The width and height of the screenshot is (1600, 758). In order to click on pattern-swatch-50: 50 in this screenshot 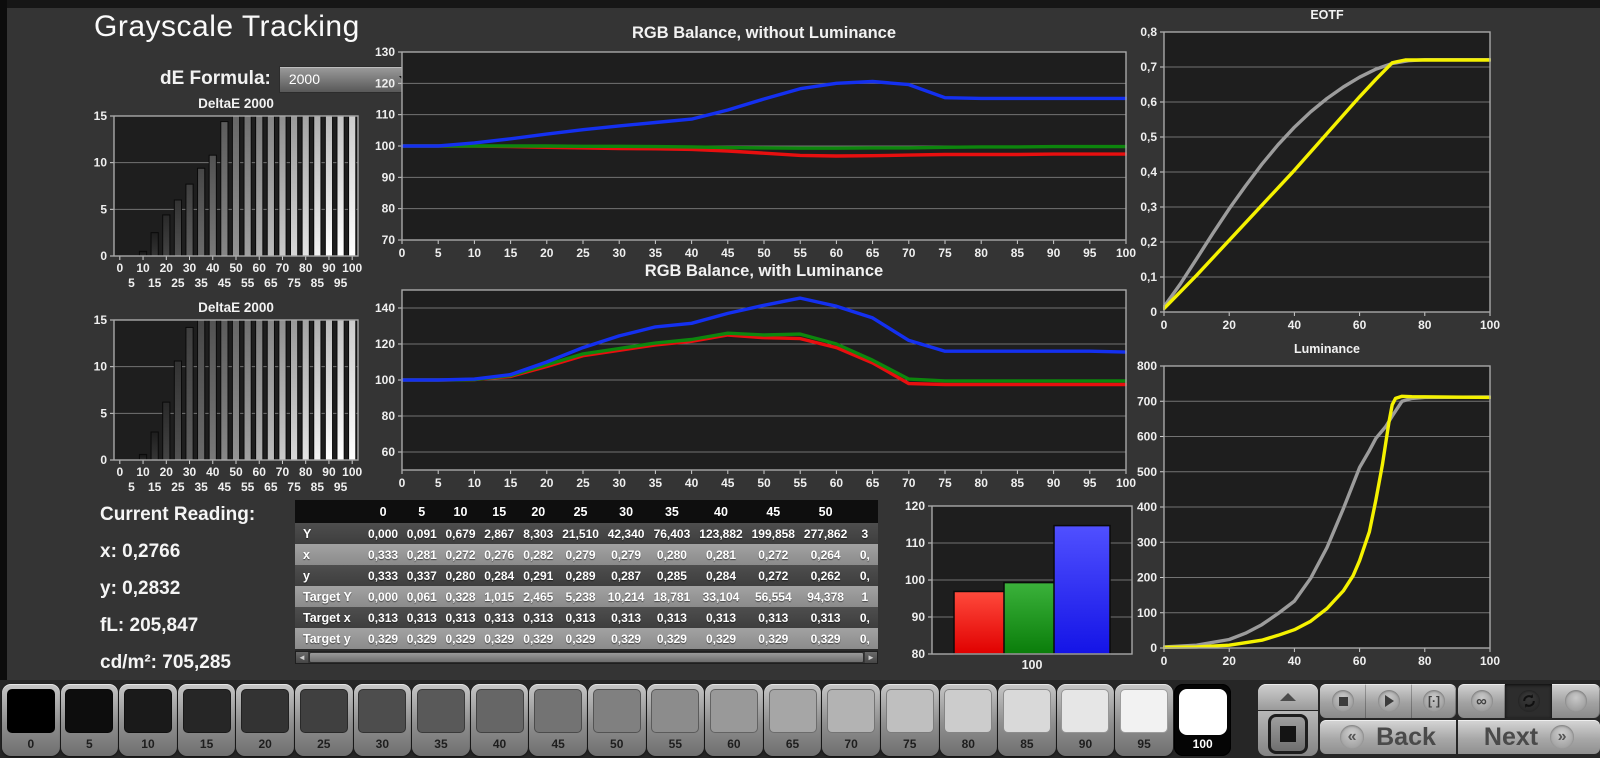, I will do `click(616, 720)`.